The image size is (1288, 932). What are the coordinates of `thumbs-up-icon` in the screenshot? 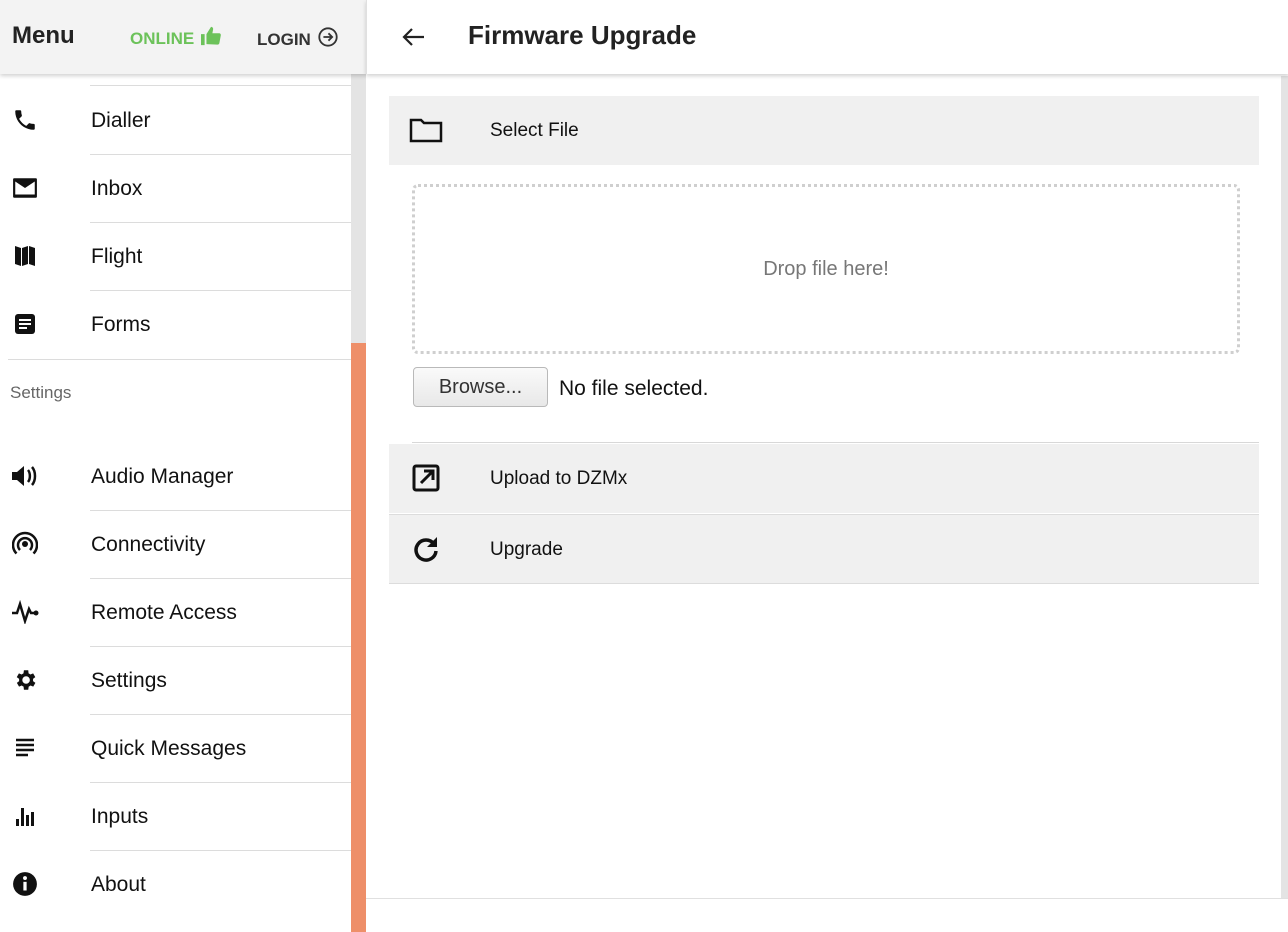 It's located at (211, 38).